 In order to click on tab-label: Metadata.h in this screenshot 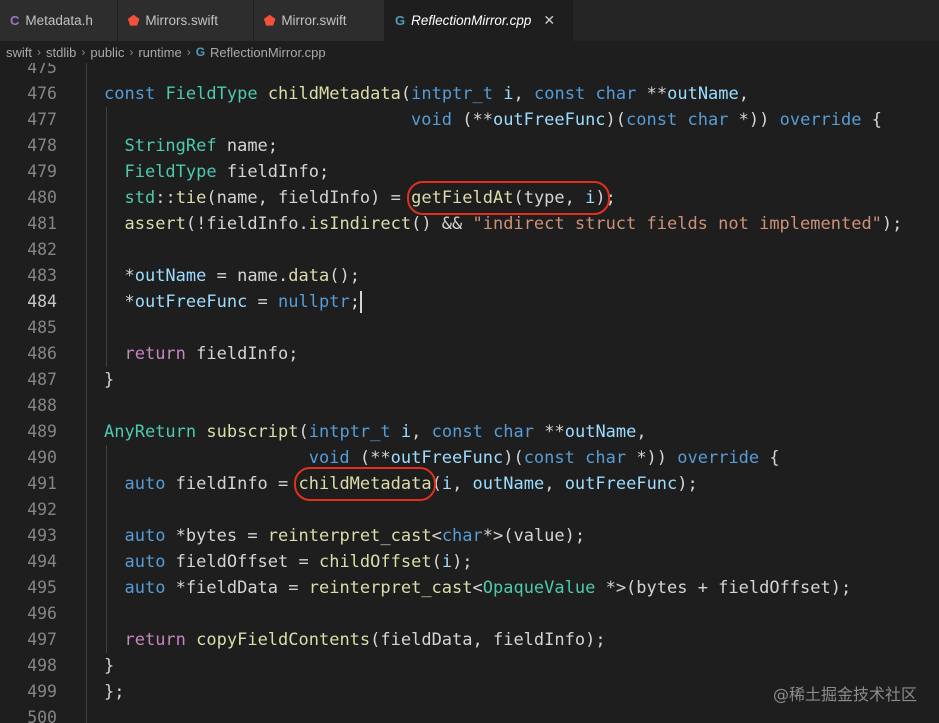, I will do `click(59, 20)`.